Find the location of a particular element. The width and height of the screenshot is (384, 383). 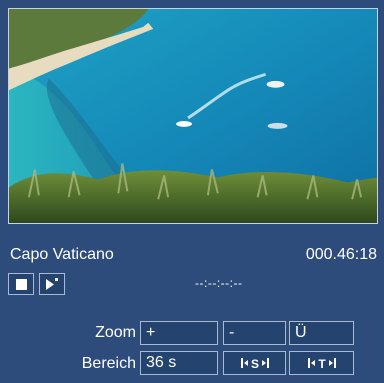

title-marker-icon: T is located at coordinates (321, 363).